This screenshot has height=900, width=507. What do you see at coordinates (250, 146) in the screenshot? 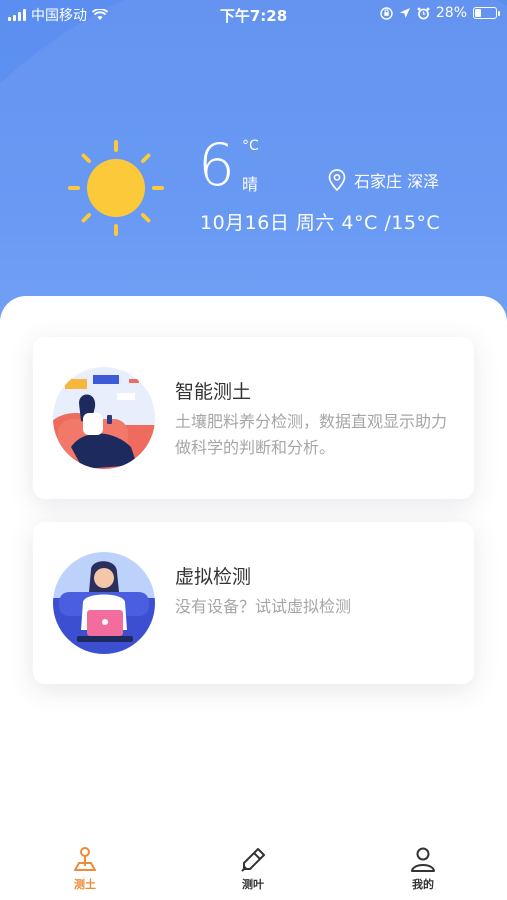
I see `temperature-unit: °C` at bounding box center [250, 146].